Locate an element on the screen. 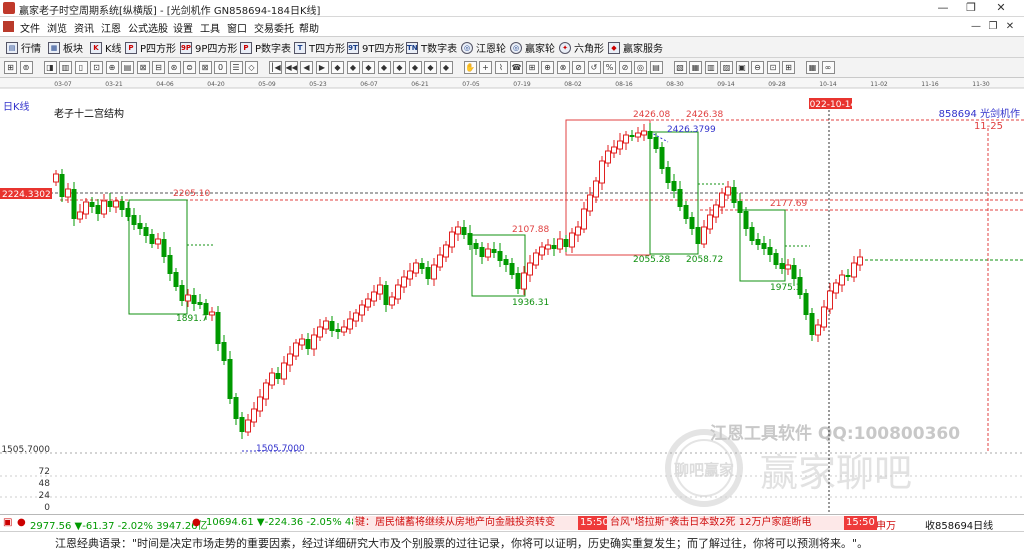  tool-icon-16: ⎮◀ is located at coordinates (275, 67).